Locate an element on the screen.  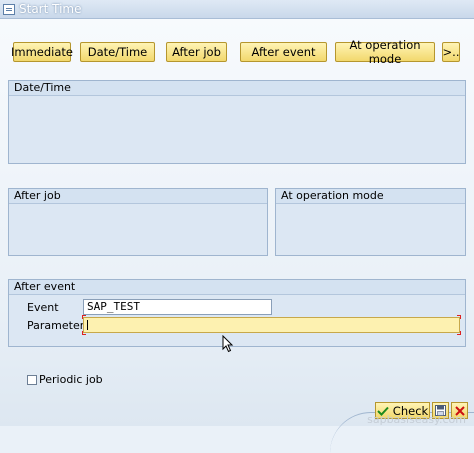
watermark-text: sapbasiseasy.com is located at coordinates (416, 419).